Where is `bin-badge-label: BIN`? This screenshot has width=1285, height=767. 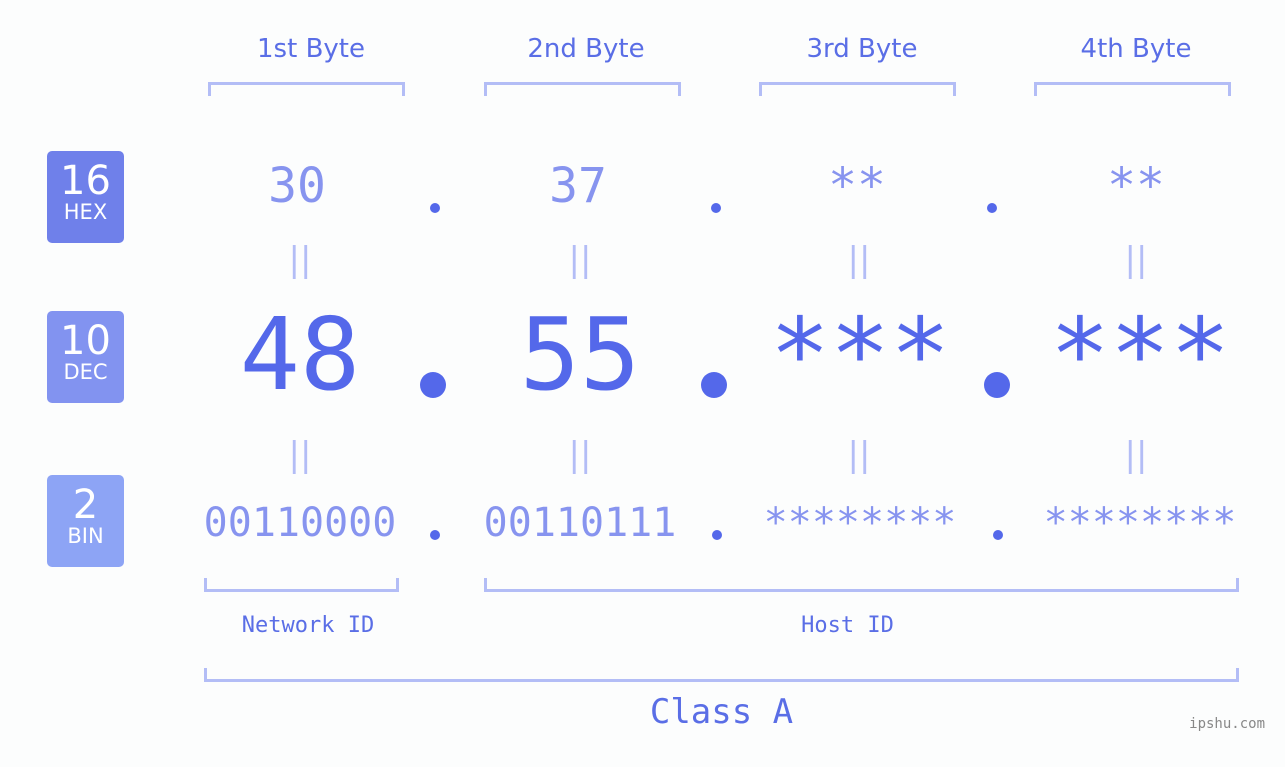
bin-badge-label: BIN is located at coordinates (85, 536).